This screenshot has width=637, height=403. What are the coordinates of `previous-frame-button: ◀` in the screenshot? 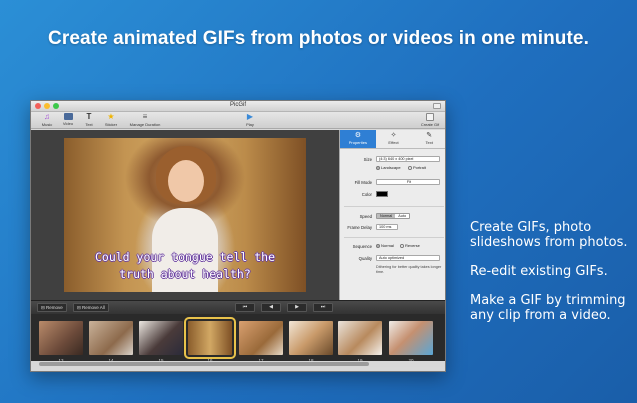 It's located at (271, 307).